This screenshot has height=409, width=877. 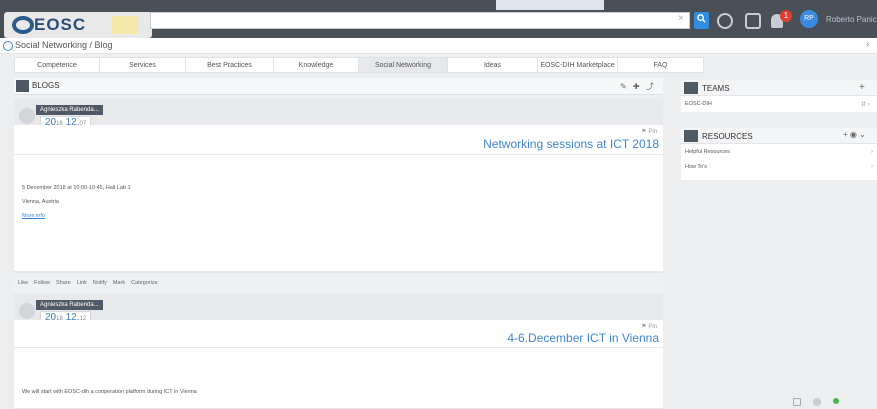 What do you see at coordinates (42, 283) in the screenshot?
I see `follow-button: Follow` at bounding box center [42, 283].